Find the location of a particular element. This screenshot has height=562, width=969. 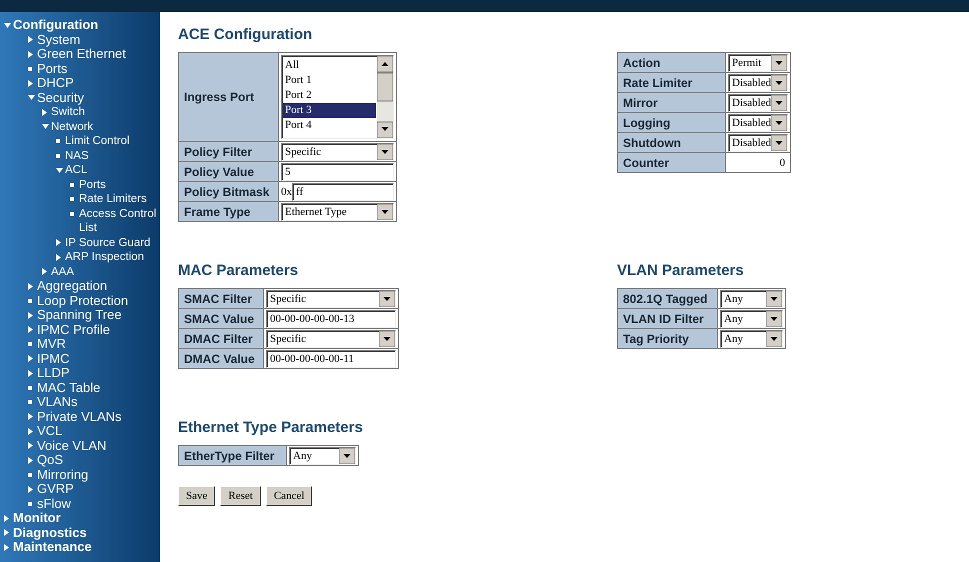

nav-item: Maintenance is located at coordinates (52, 547).